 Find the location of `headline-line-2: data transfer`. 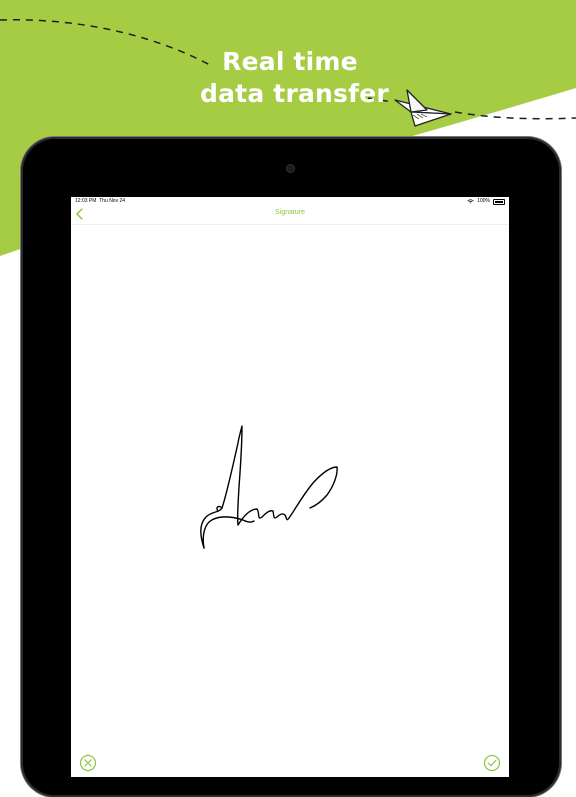

headline-line-2: data transfer is located at coordinates (294, 93).